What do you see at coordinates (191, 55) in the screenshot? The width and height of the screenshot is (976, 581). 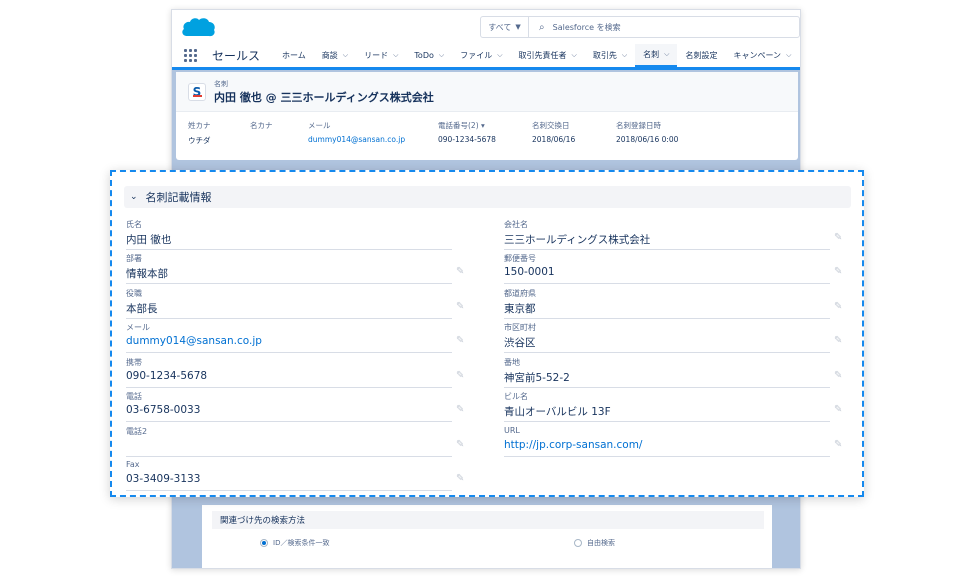 I see `app-launcher-icon` at bounding box center [191, 55].